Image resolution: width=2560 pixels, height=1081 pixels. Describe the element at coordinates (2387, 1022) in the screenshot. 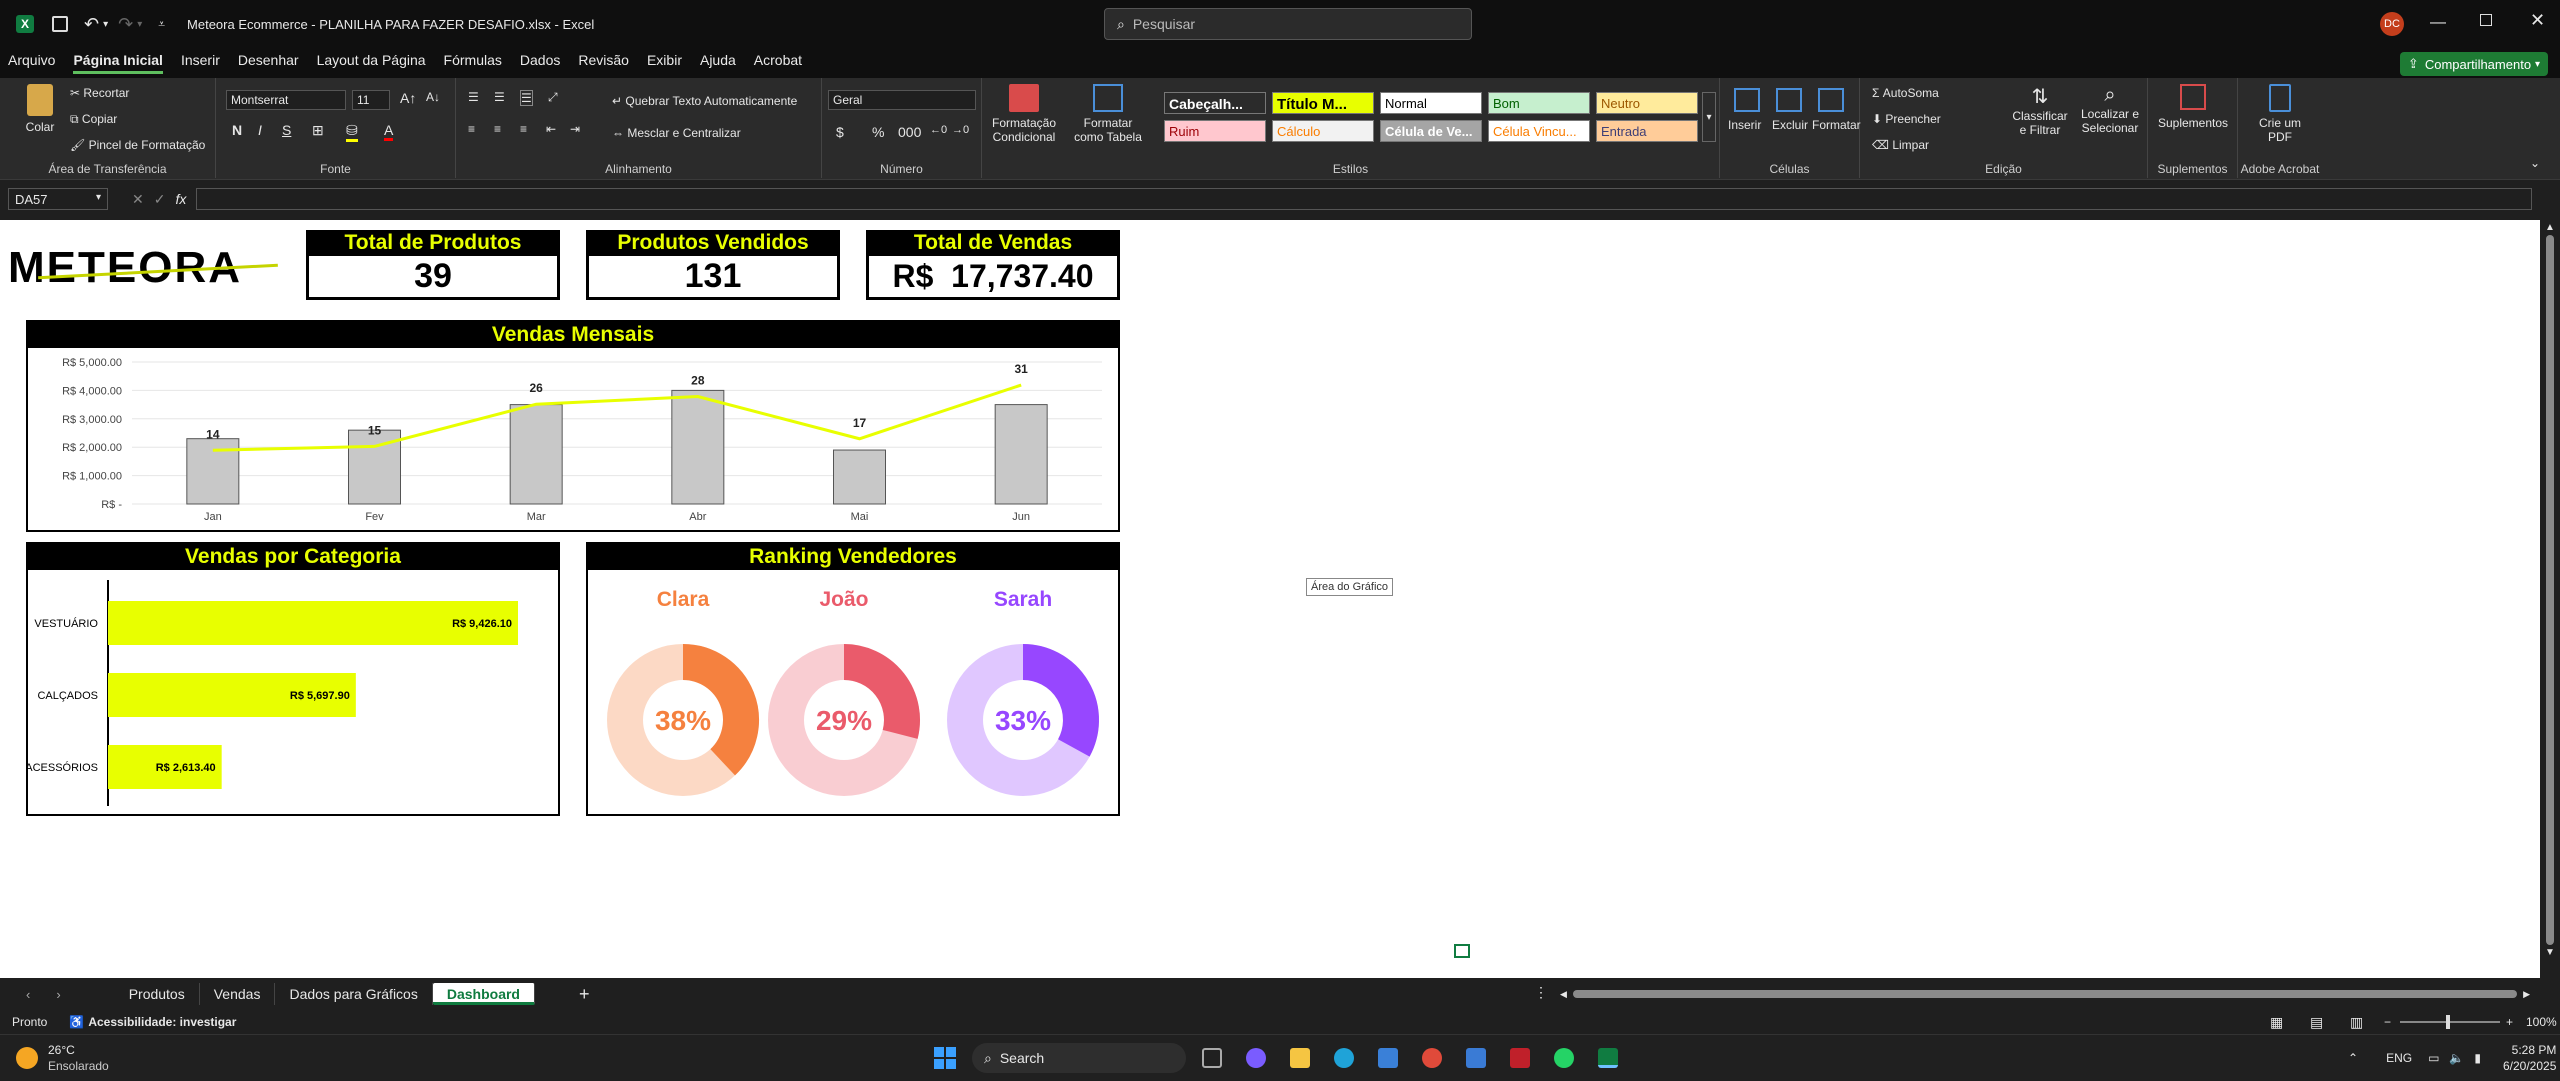

I see `zoom-out-icon: −` at that location.